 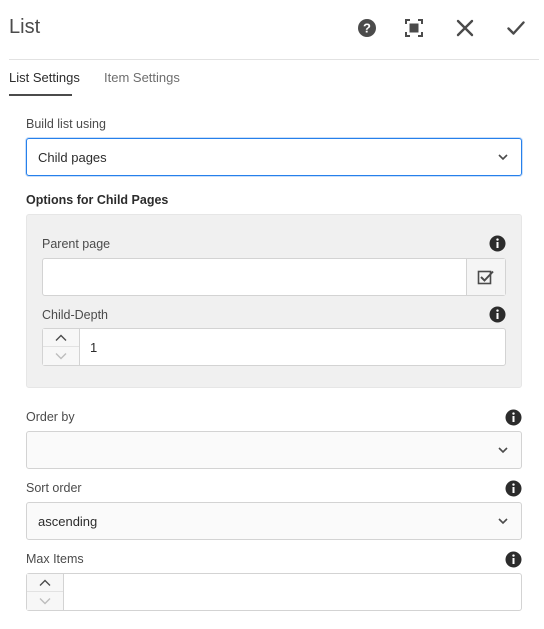 I want to click on select-checkbox-icon, so click(x=485, y=277).